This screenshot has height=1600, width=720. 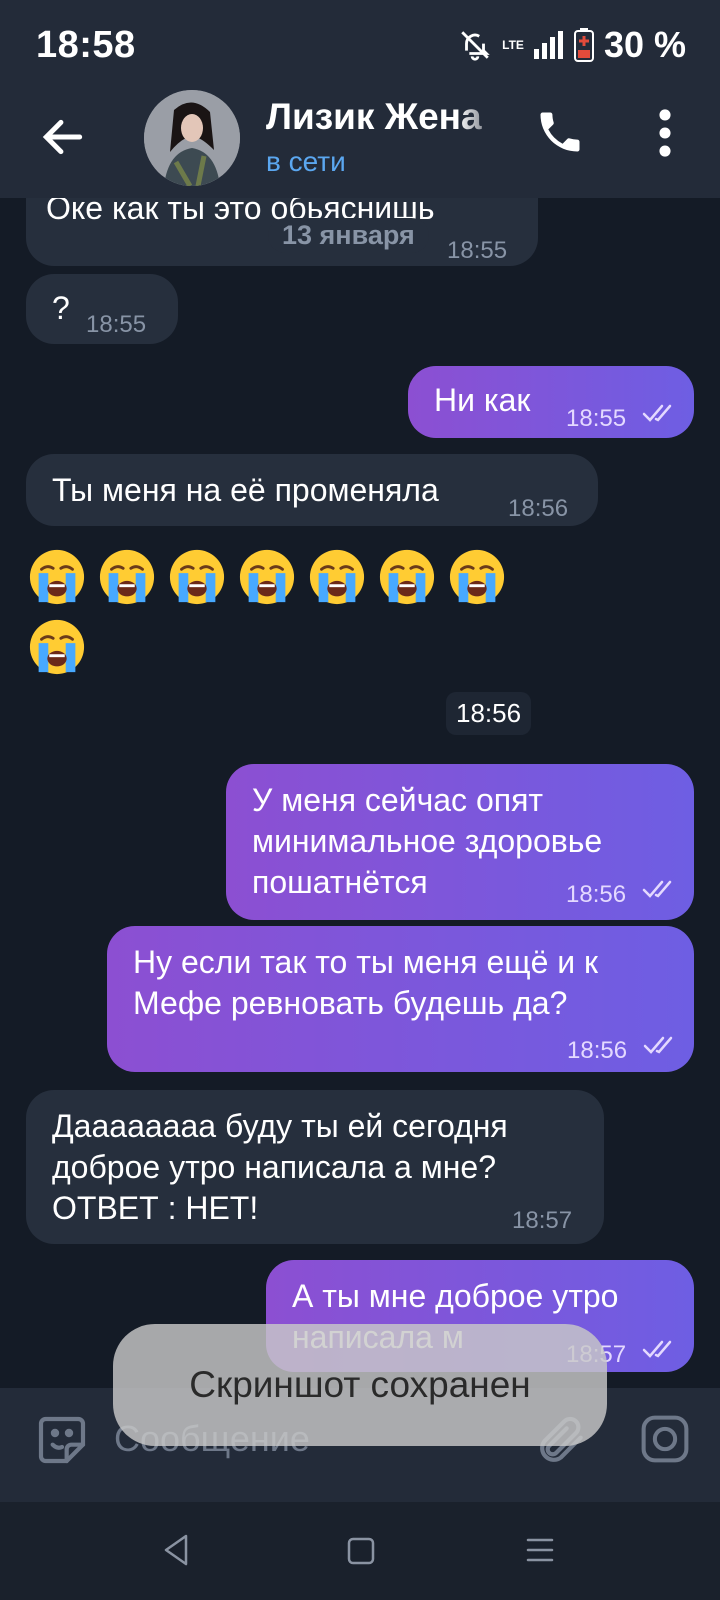 I want to click on network-type-label: LTE, so click(x=513, y=45).